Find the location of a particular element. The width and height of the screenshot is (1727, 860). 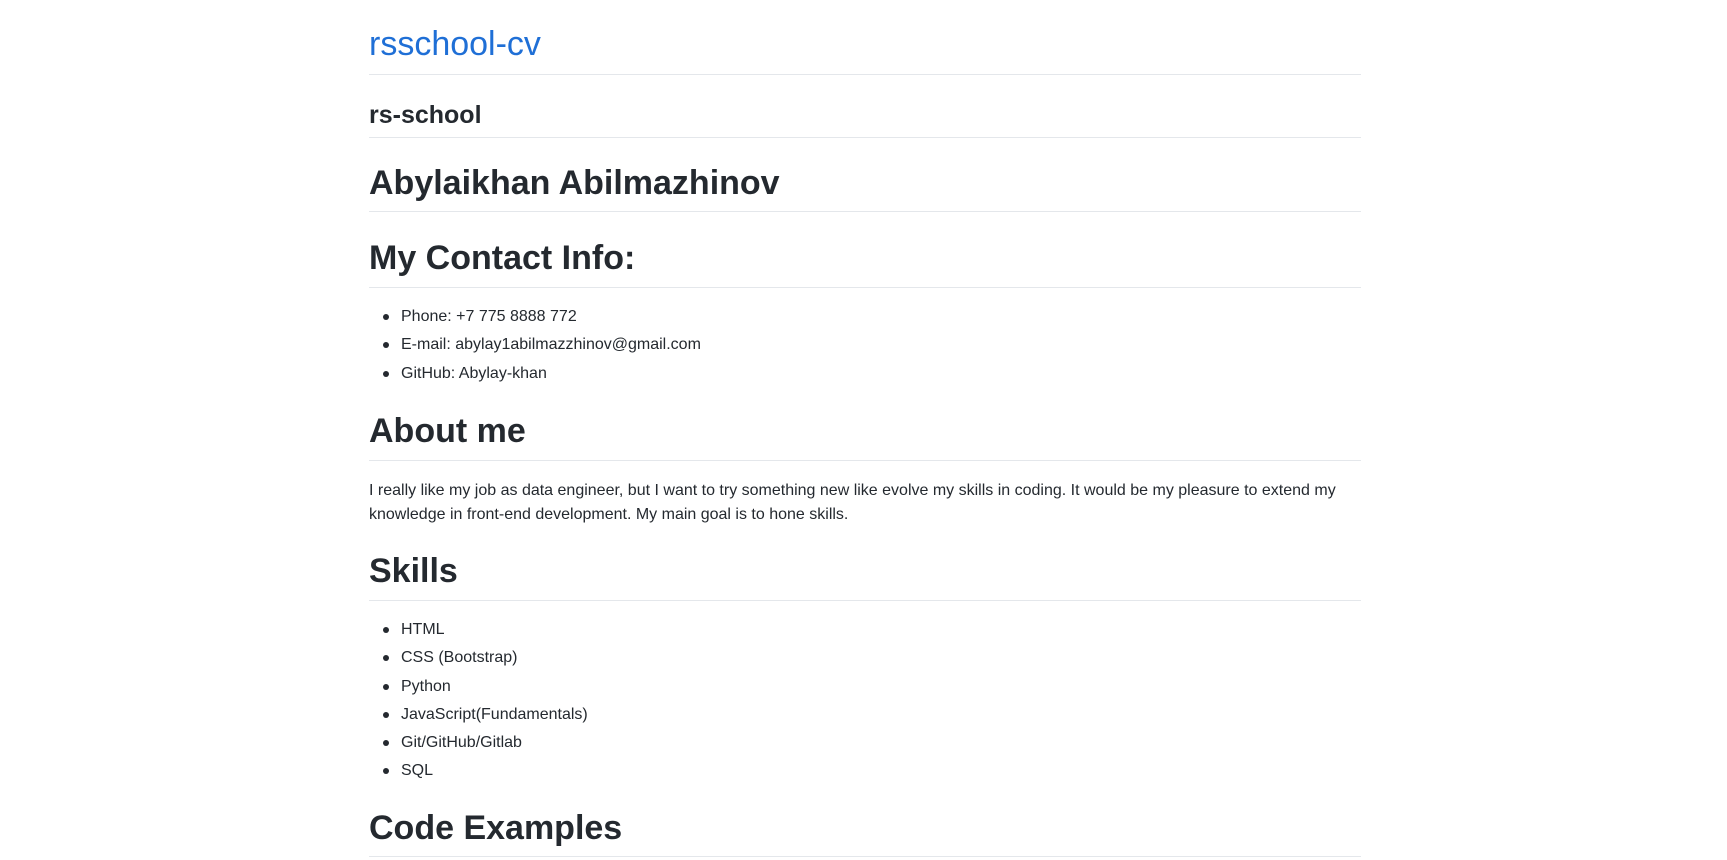

skills-item: SQL is located at coordinates (478, 771).